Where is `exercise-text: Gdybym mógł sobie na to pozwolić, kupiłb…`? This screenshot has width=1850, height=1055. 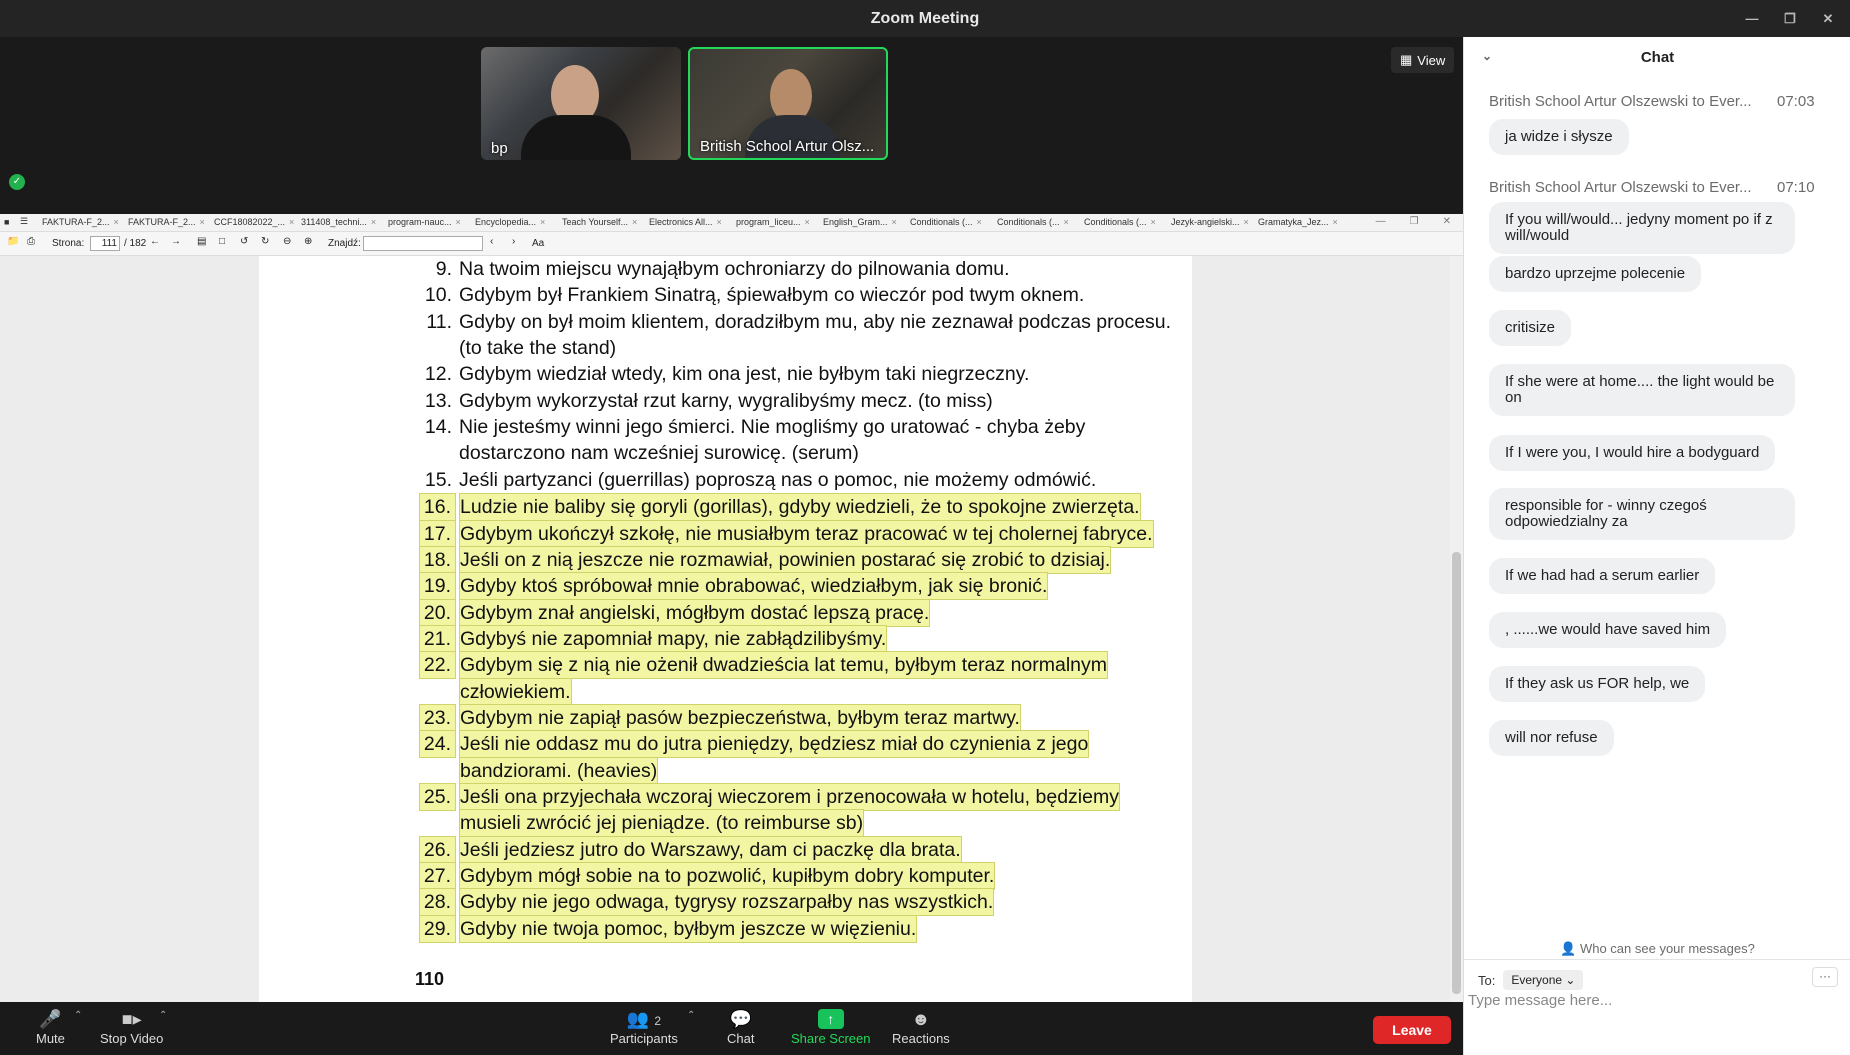 exercise-text: Gdybym mógł sobie na to pozwolić, kupiłb… is located at coordinates (727, 876).